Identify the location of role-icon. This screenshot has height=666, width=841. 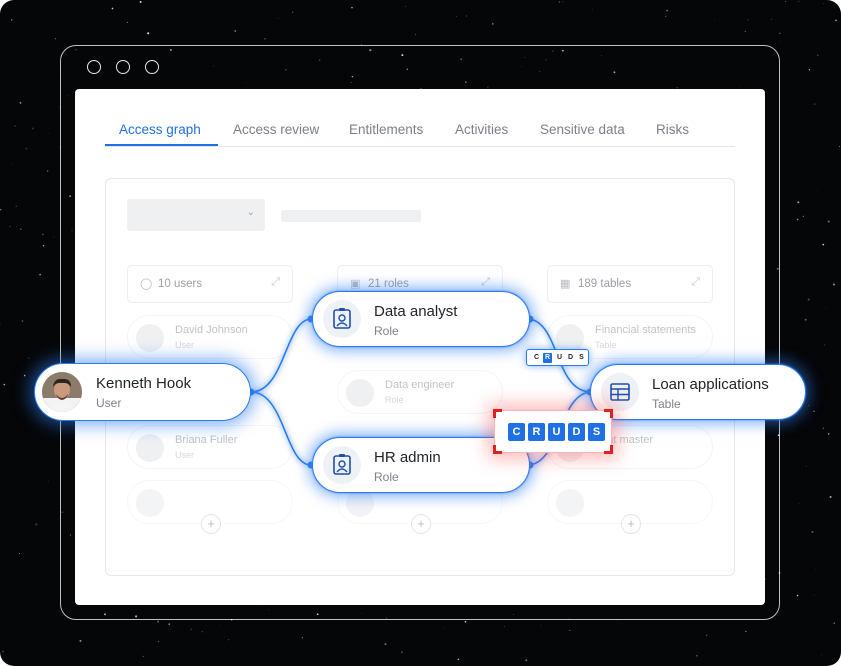
(360, 503).